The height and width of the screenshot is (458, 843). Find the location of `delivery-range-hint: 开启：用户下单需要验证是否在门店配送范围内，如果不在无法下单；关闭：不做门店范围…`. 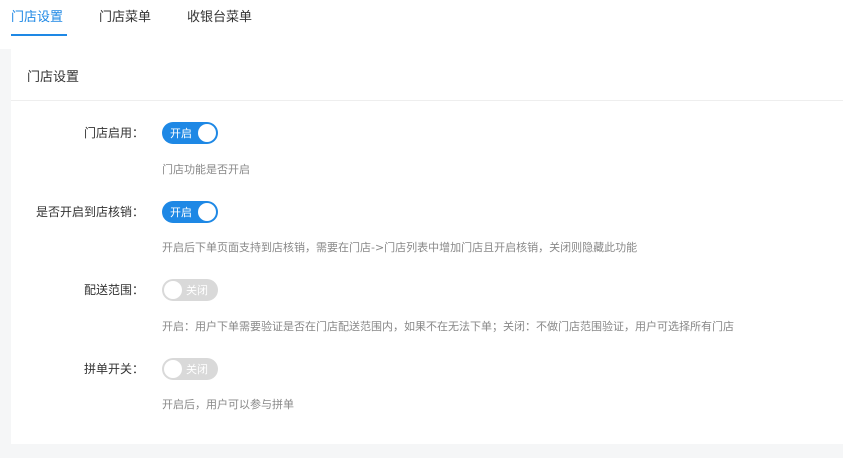

delivery-range-hint: 开启：用户下单需要验证是否在门店配送范围内，如果不在无法下单；关闭：不做门店范围… is located at coordinates (448, 326).